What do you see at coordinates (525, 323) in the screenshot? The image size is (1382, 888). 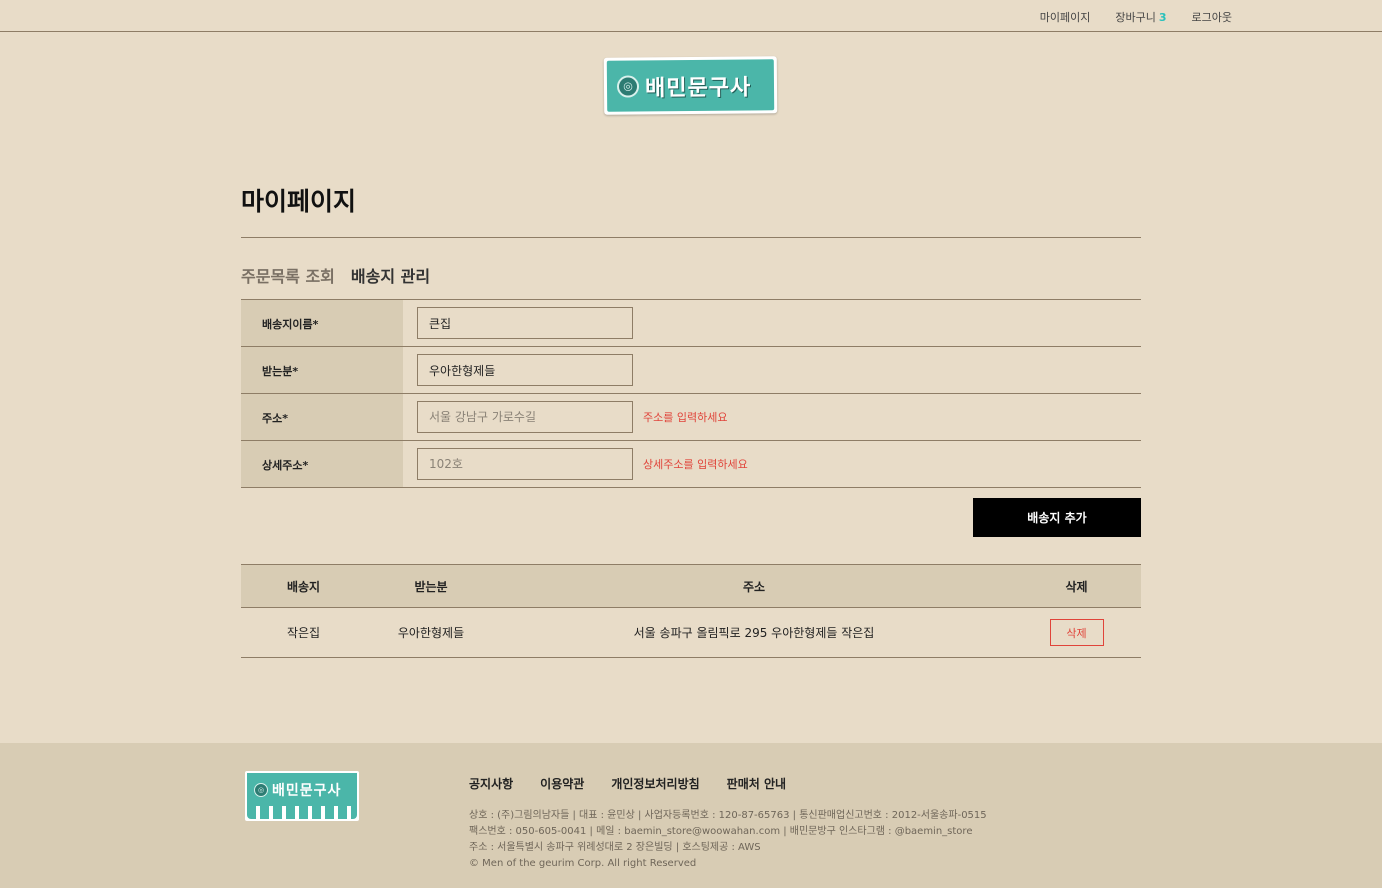 I see `address-name-input` at bounding box center [525, 323].